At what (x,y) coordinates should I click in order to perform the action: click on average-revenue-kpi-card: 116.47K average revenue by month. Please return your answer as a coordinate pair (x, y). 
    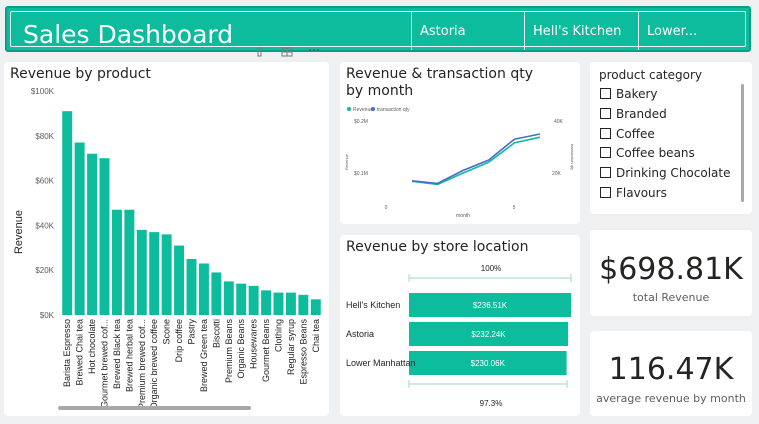
    Looking at the image, I should click on (671, 373).